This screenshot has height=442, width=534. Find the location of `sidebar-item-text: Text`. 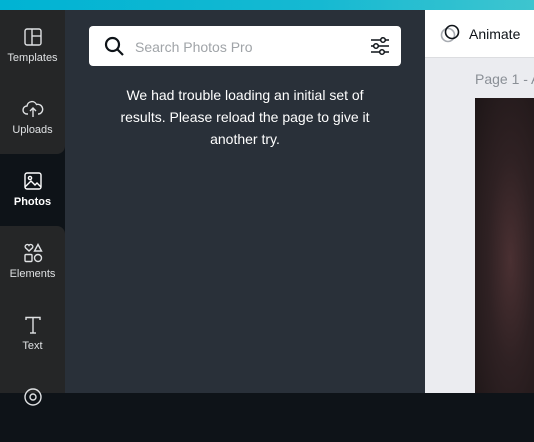

sidebar-item-text: Text is located at coordinates (32, 334).